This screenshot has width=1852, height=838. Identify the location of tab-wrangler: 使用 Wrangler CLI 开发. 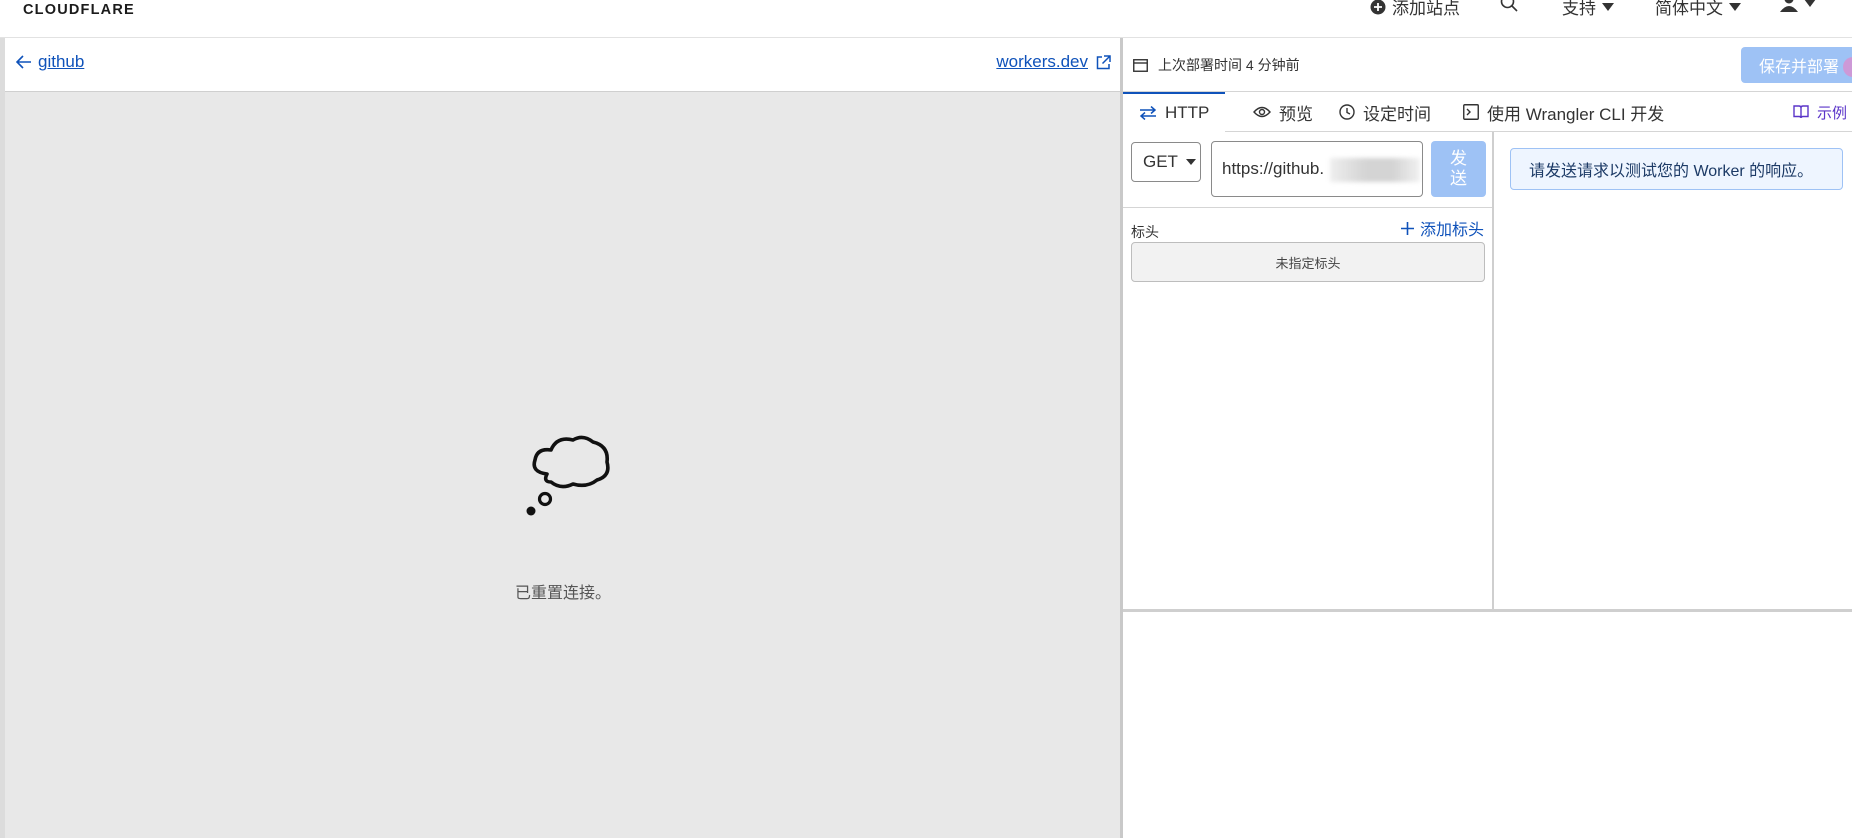
(1563, 112).